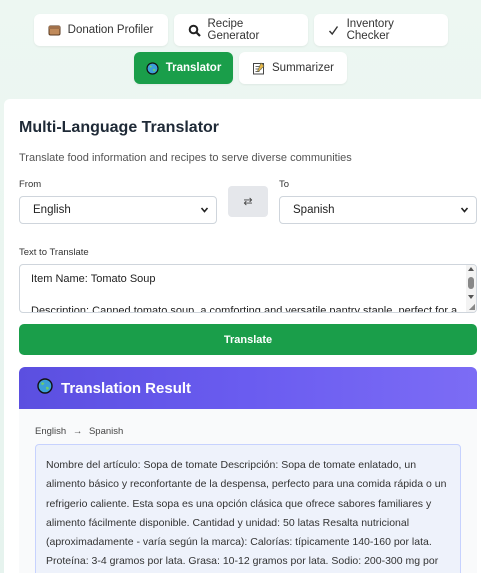 This screenshot has width=481, height=573. What do you see at coordinates (284, 184) in the screenshot?
I see `to-label: To` at bounding box center [284, 184].